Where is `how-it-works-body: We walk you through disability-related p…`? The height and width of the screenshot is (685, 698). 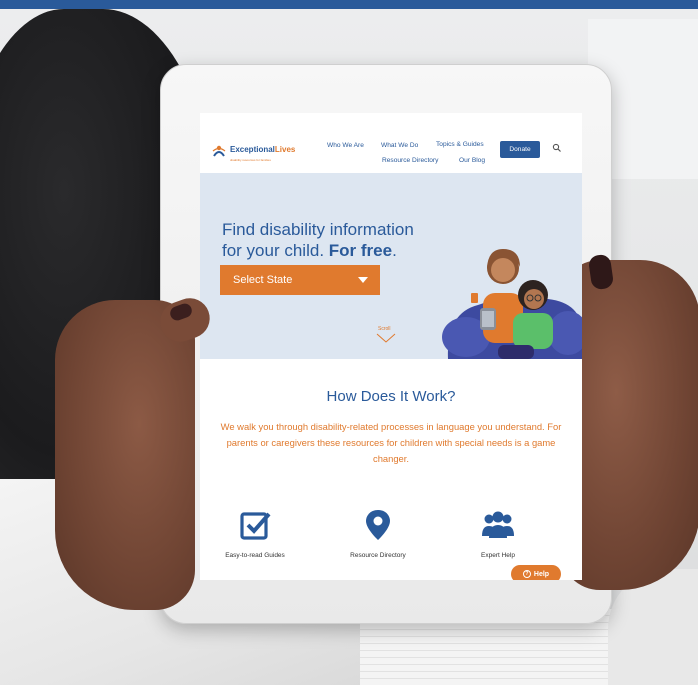 how-it-works-body: We walk you through disability-related p… is located at coordinates (391, 442).